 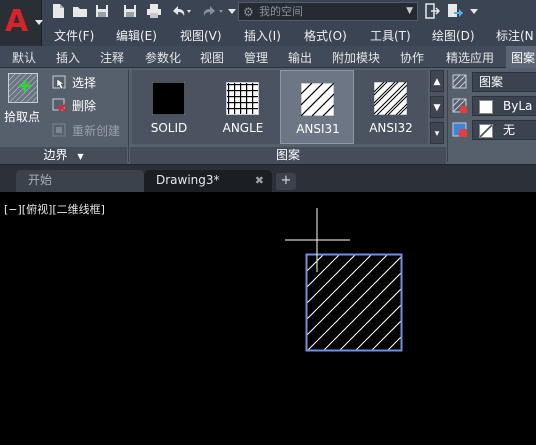 What do you see at coordinates (318, 129) in the screenshot?
I see `pattern-ansi31-label: ANSI31` at bounding box center [318, 129].